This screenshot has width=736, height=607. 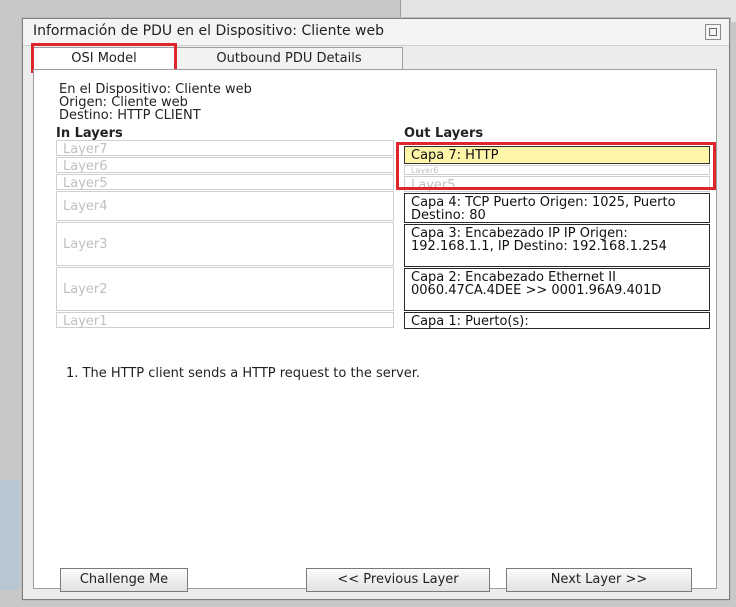 I want to click on destination-info: Destino: HTTP CLIENT, so click(x=130, y=115).